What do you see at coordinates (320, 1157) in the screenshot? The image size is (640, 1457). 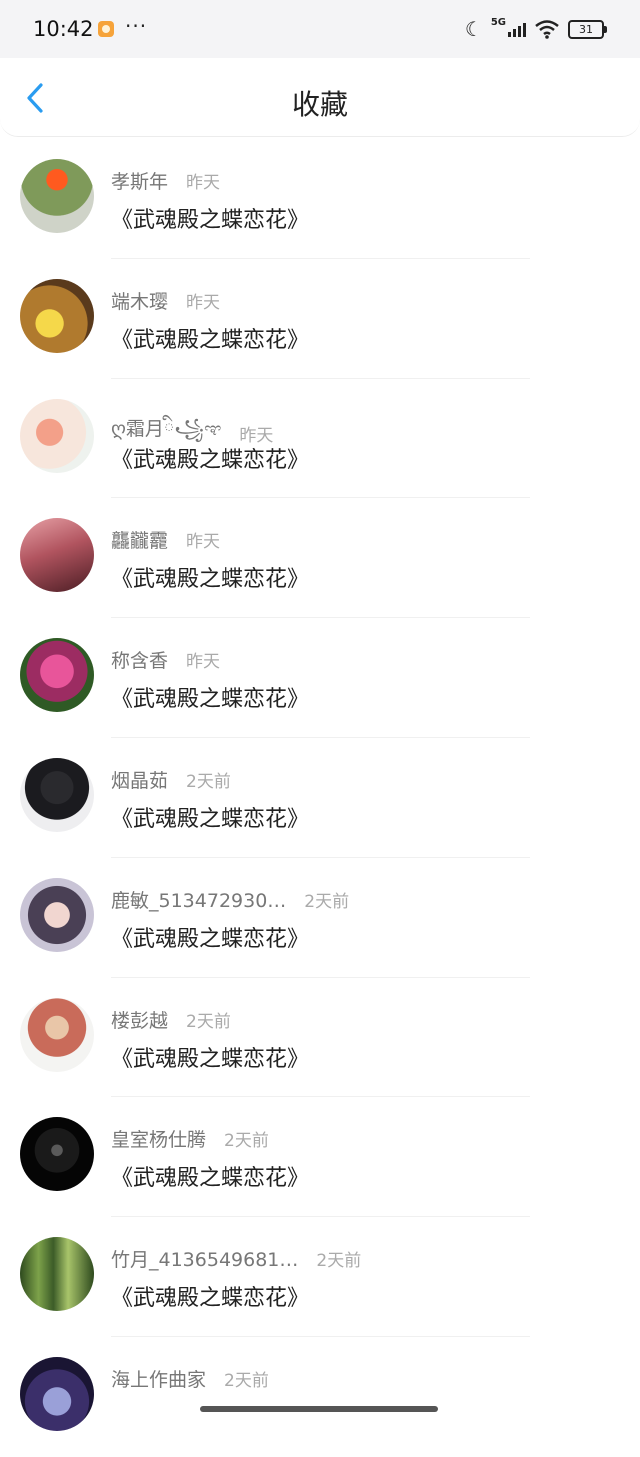 I see `list-item: 皇室杨仕腾 2天前 《武魂殿之蝶恋花》` at bounding box center [320, 1157].